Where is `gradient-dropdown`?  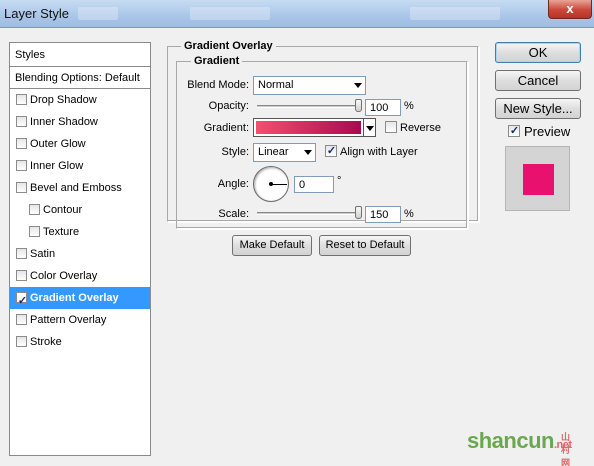
gradient-dropdown is located at coordinates (369, 127).